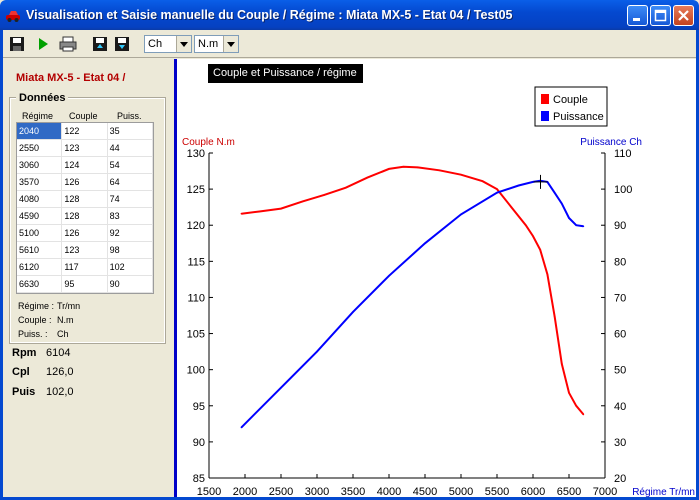 This screenshot has width=699, height=500. Describe the element at coordinates (611, 142) in the screenshot. I see `right-axis-label: Puissance Ch` at that location.